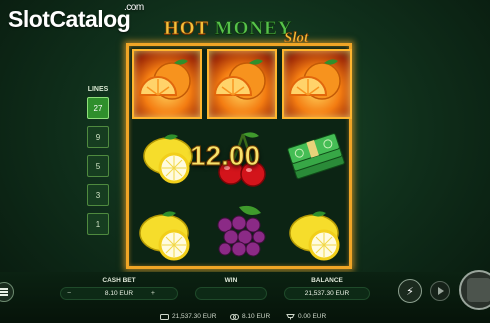 The width and height of the screenshot is (490, 323). I want to click on trophy-icon, so click(290, 316).